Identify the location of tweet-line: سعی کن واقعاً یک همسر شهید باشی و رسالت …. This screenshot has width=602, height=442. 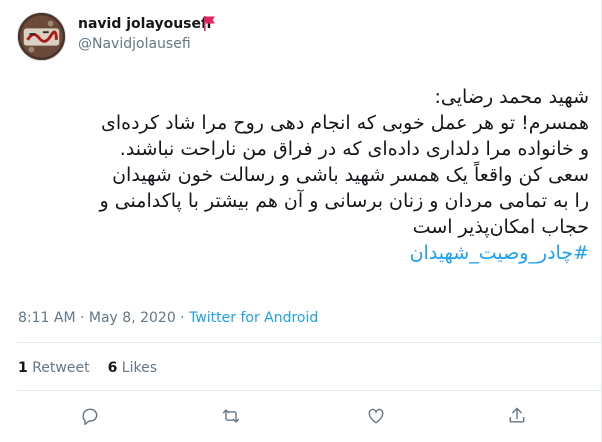
(350, 175).